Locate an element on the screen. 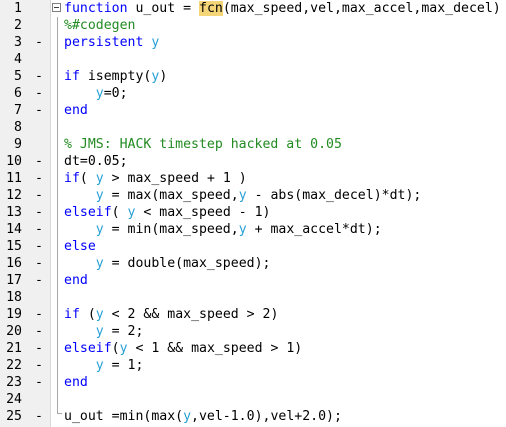 This screenshot has width=506, height=427. code-token: isempty( is located at coordinates (115, 76).